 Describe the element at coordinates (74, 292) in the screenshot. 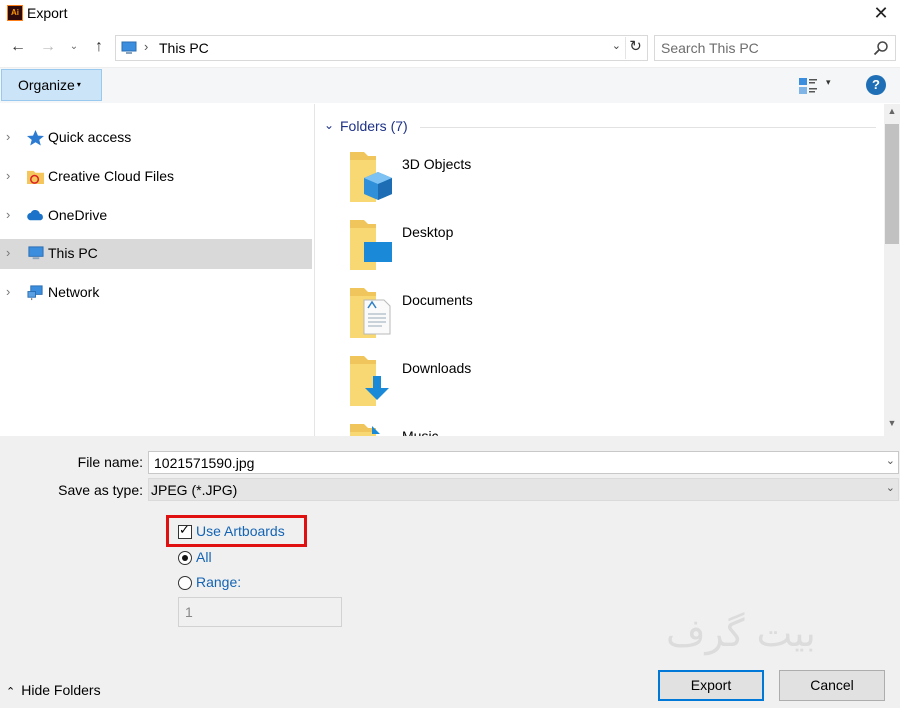

I see `sidebar-item-label: Network` at that location.